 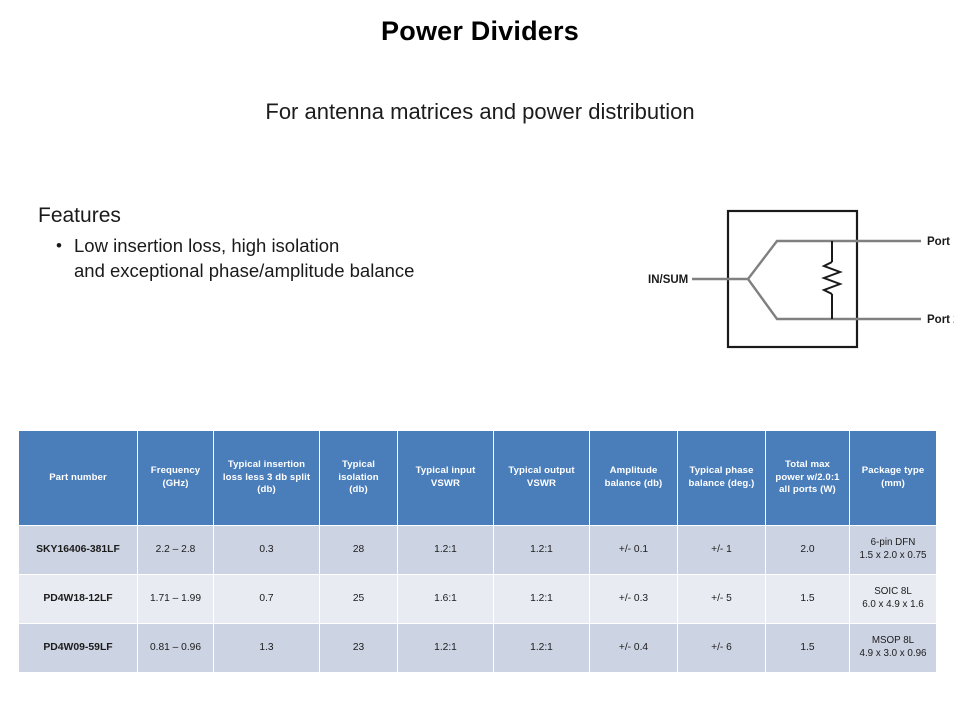 I want to click on cell-amplitude-balance: +/- 0.4, so click(x=633, y=648).